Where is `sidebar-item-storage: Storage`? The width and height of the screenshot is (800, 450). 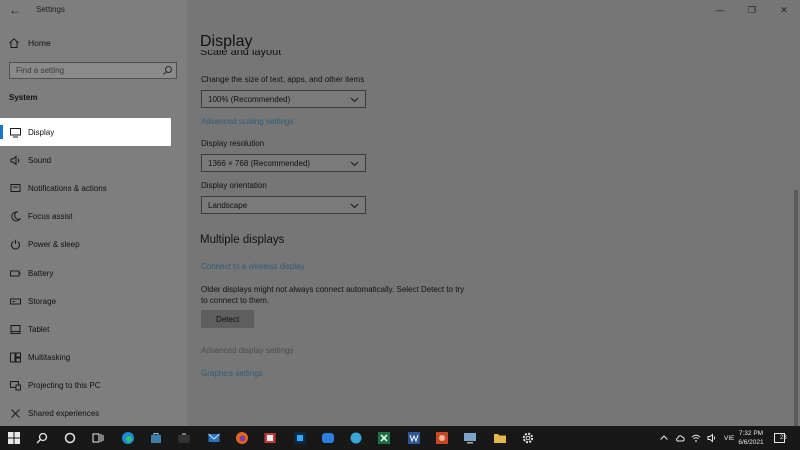
sidebar-item-storage: Storage is located at coordinates (93, 301).